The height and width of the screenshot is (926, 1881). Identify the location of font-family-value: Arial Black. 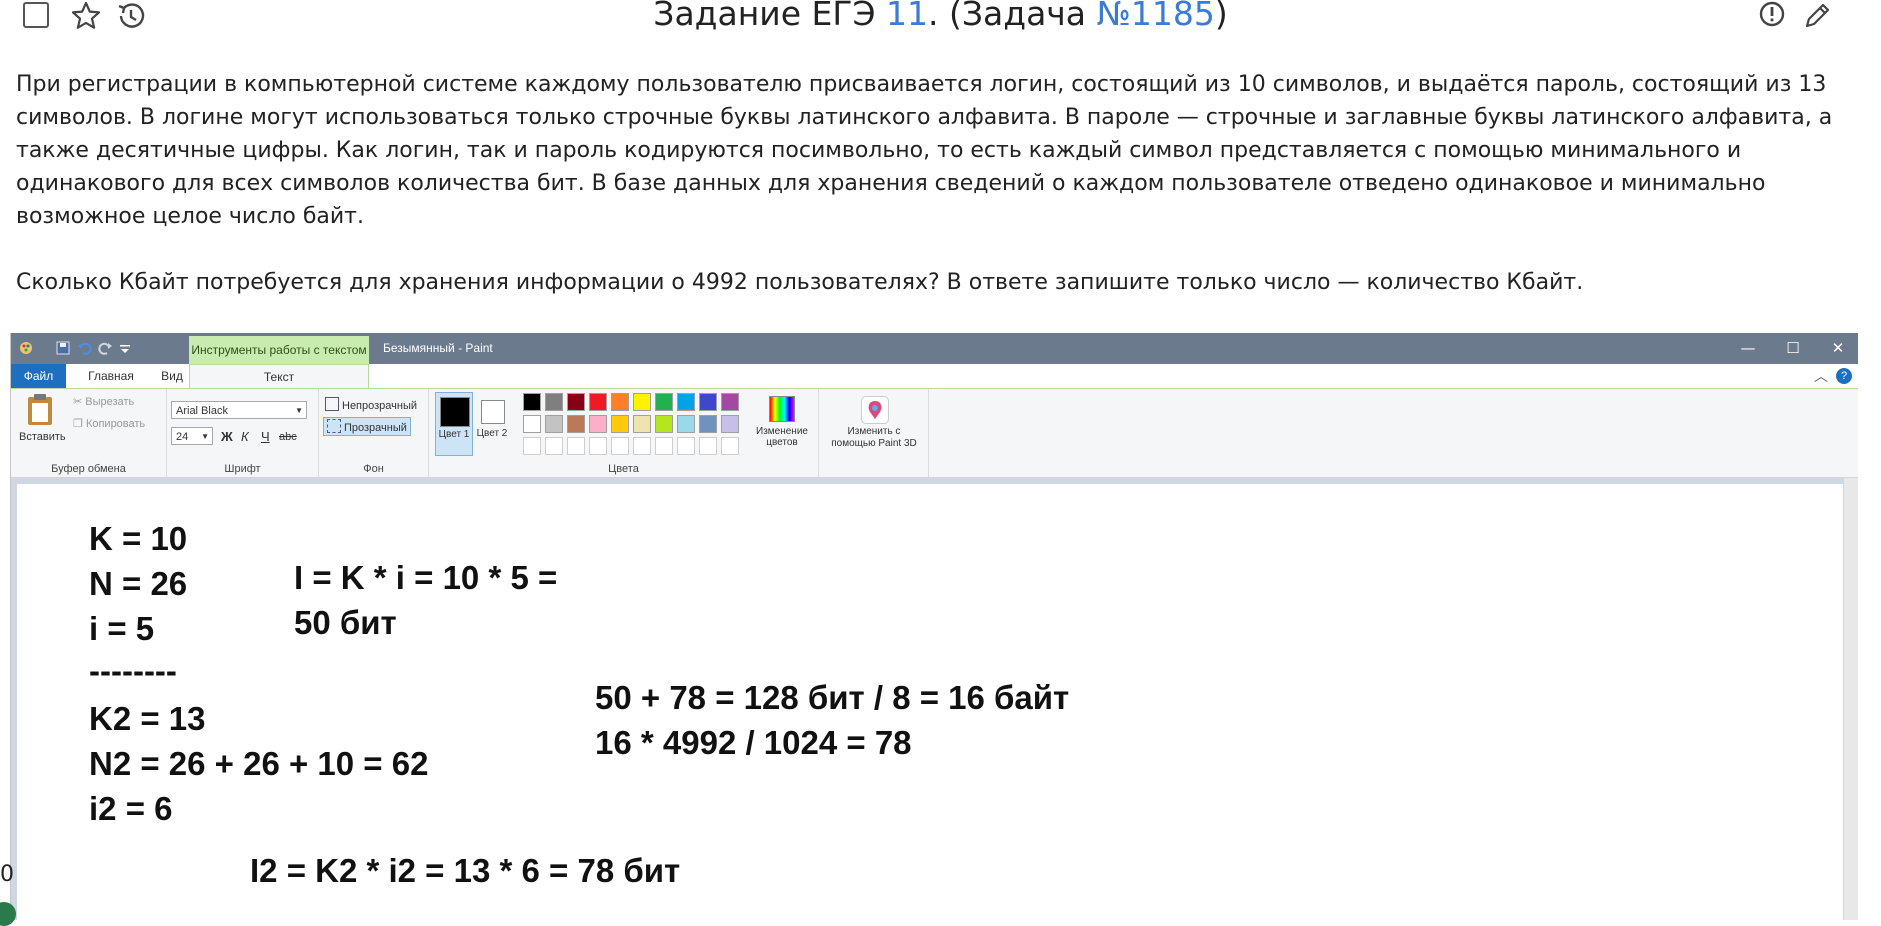
(202, 411).